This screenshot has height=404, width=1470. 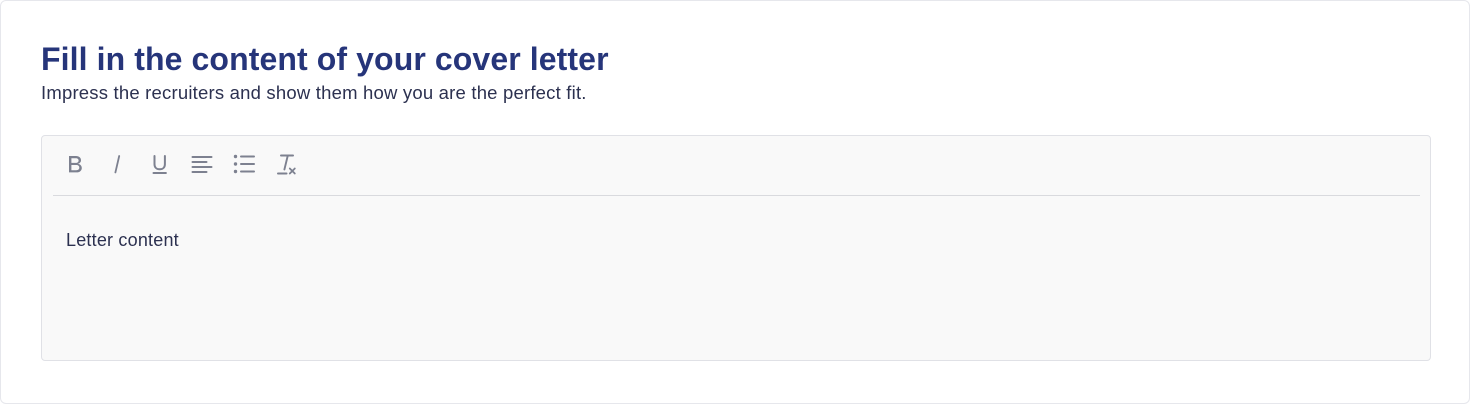 I want to click on bold-icon, so click(x=75, y=164).